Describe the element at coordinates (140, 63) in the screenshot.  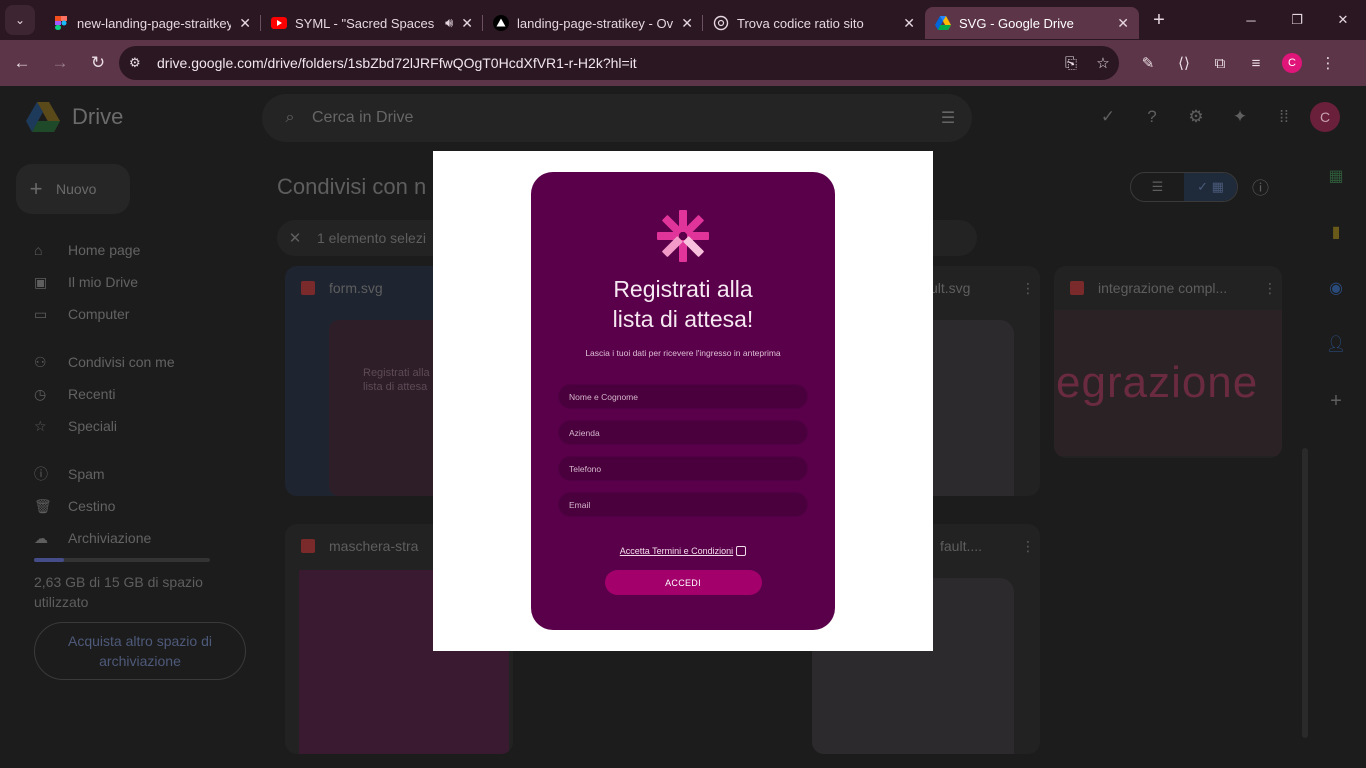
I see `site-info-icon: ⚙︎` at that location.